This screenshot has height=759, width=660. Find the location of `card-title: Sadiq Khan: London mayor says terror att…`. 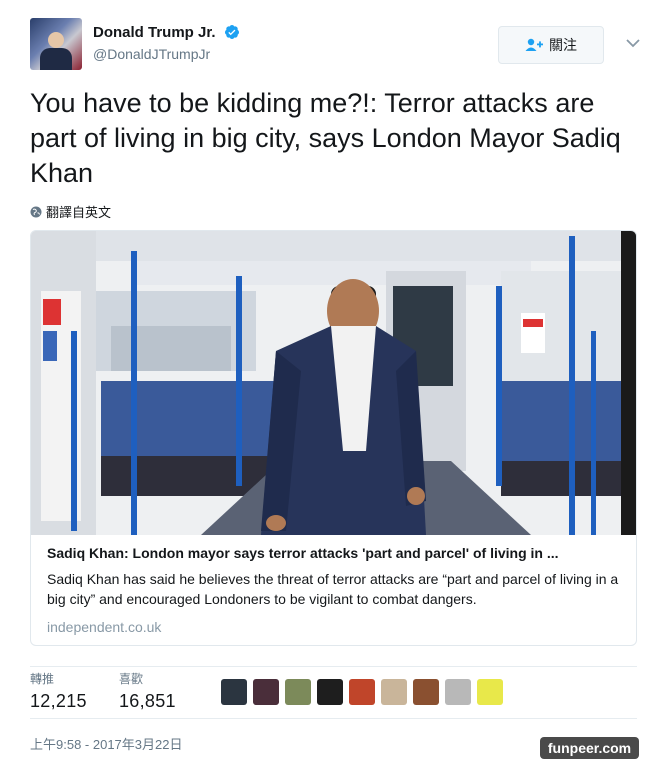

card-title: Sadiq Khan: London mayor says terror att… is located at coordinates (334, 553).